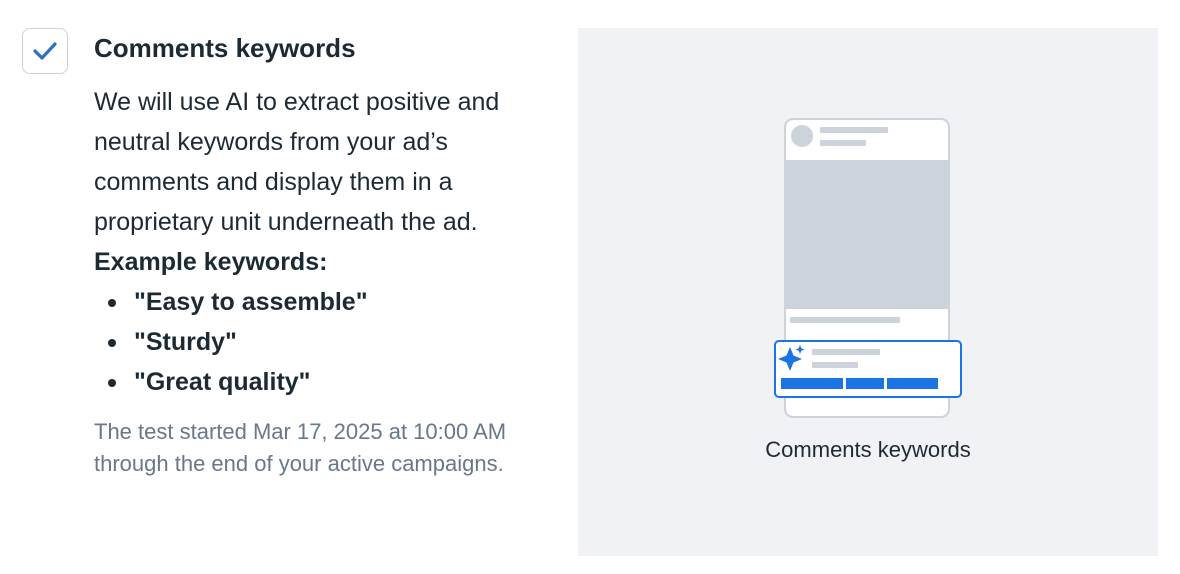 Image resolution: width=1180 pixels, height=574 pixels. What do you see at coordinates (225, 48) in the screenshot?
I see `option-title: Comments keywords` at bounding box center [225, 48].